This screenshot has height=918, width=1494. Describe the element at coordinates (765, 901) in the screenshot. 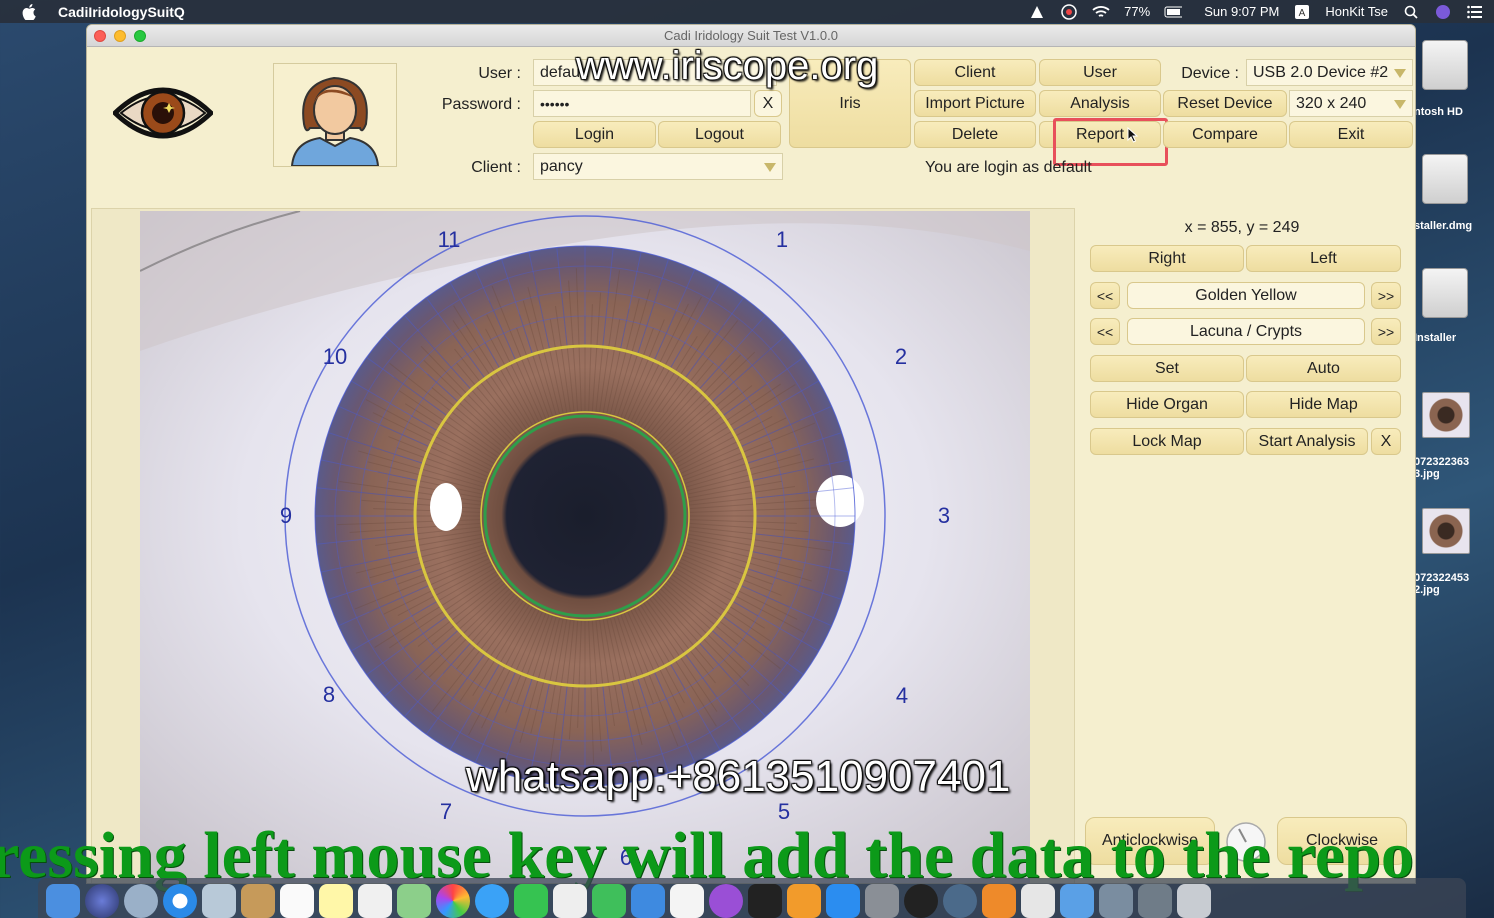

I see `apple-tv-icon` at that location.